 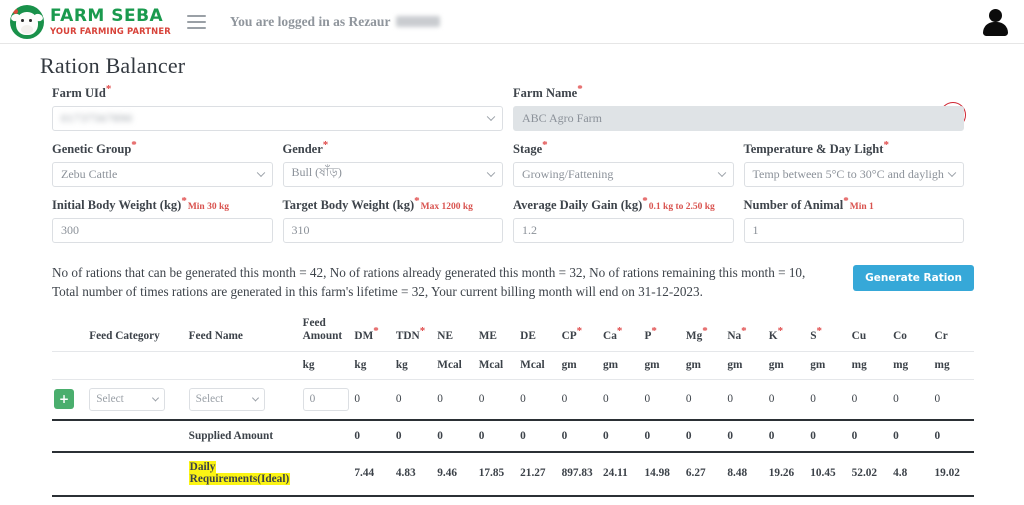 I want to click on gender-select: Bull (ষাঁড়), so click(x=392, y=174).